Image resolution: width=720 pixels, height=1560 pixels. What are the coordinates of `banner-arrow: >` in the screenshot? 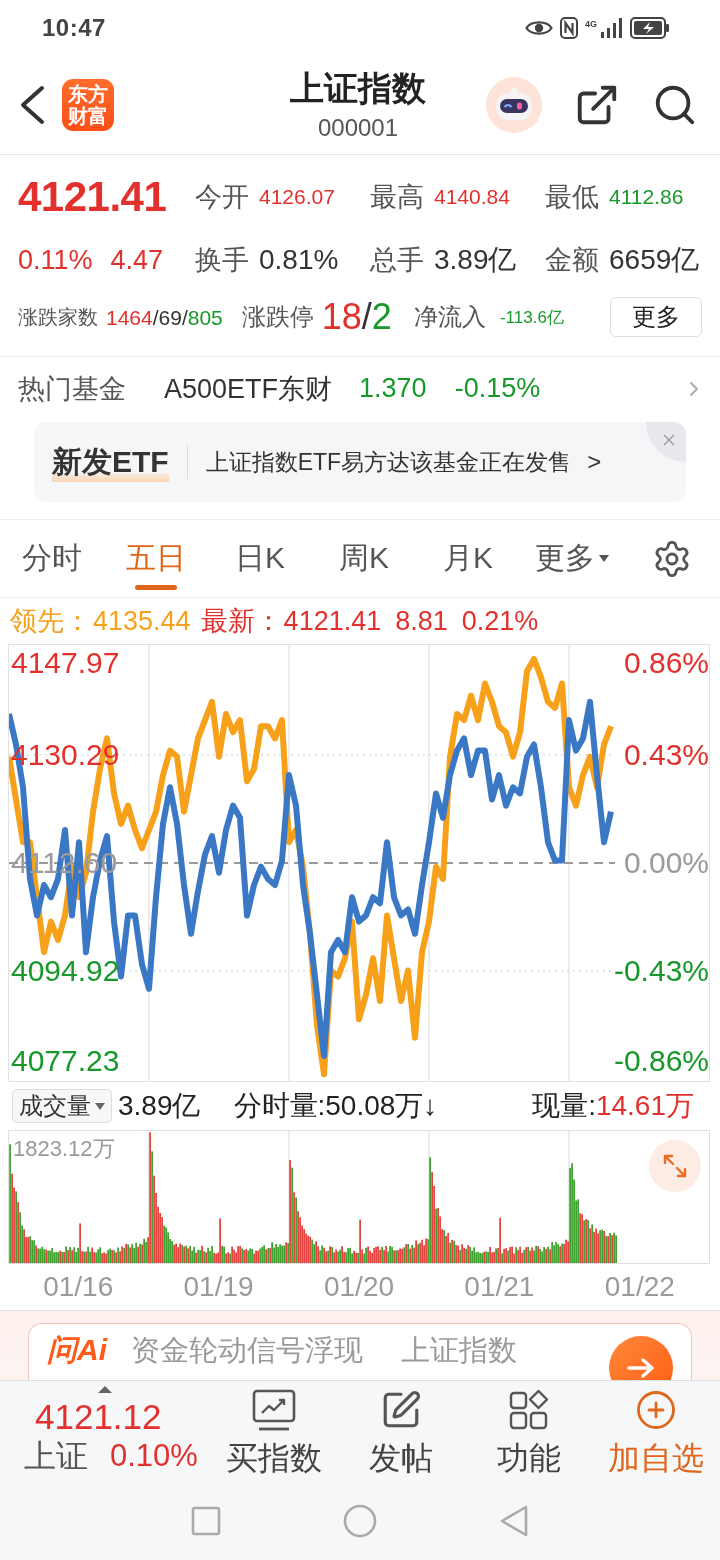 It's located at (594, 462).